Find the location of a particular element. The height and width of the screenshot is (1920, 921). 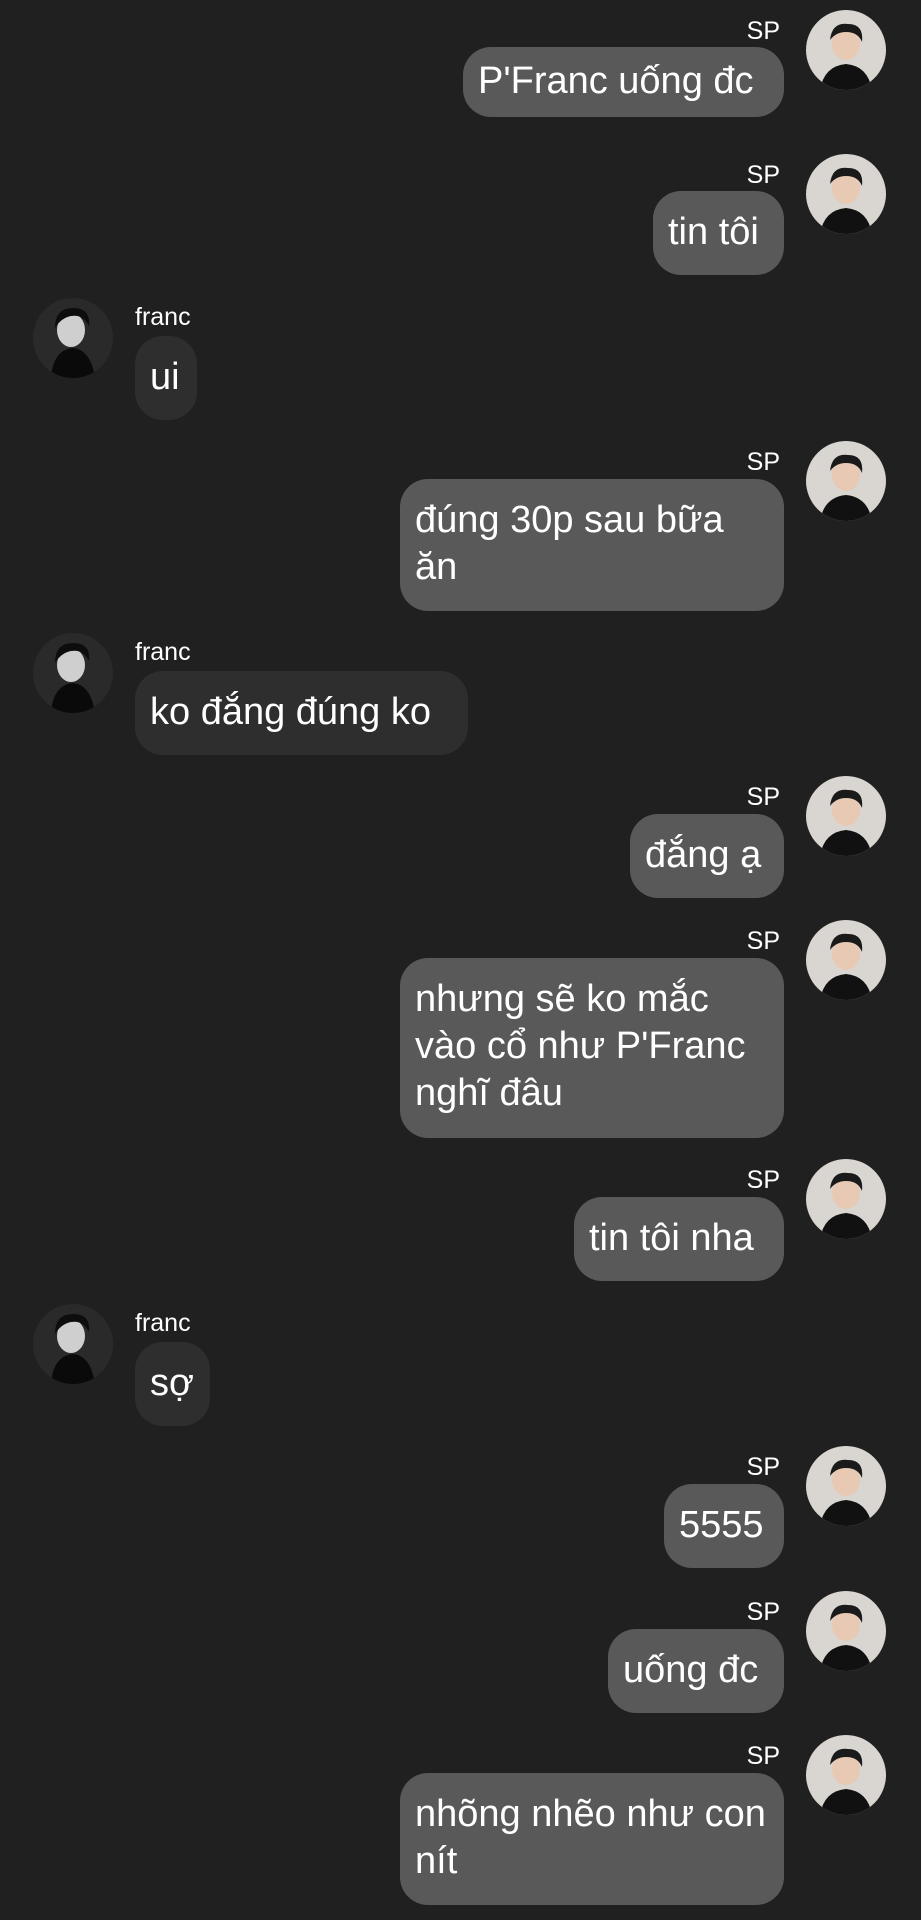

message-bubble: ui is located at coordinates (166, 378).